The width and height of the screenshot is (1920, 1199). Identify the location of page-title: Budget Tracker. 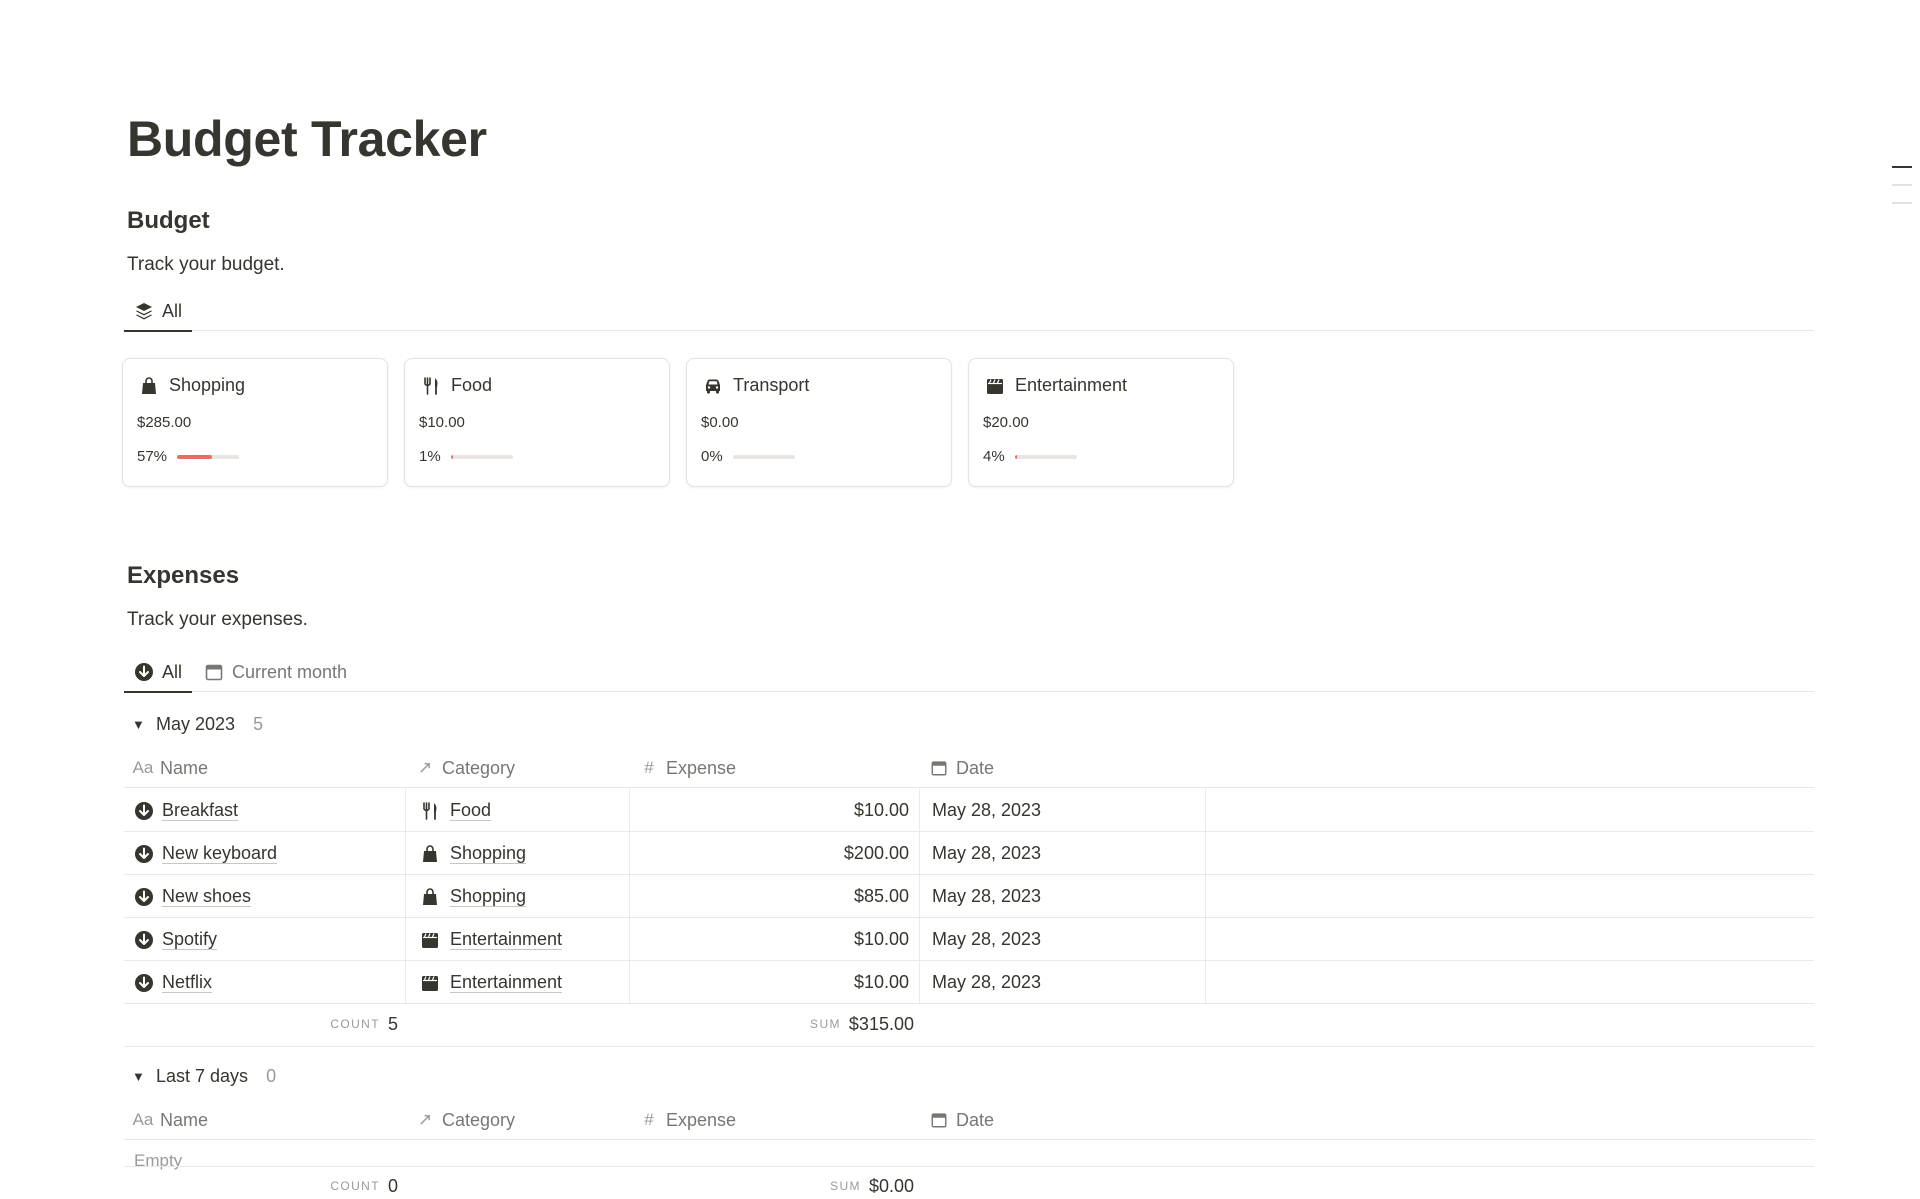
(307, 139).